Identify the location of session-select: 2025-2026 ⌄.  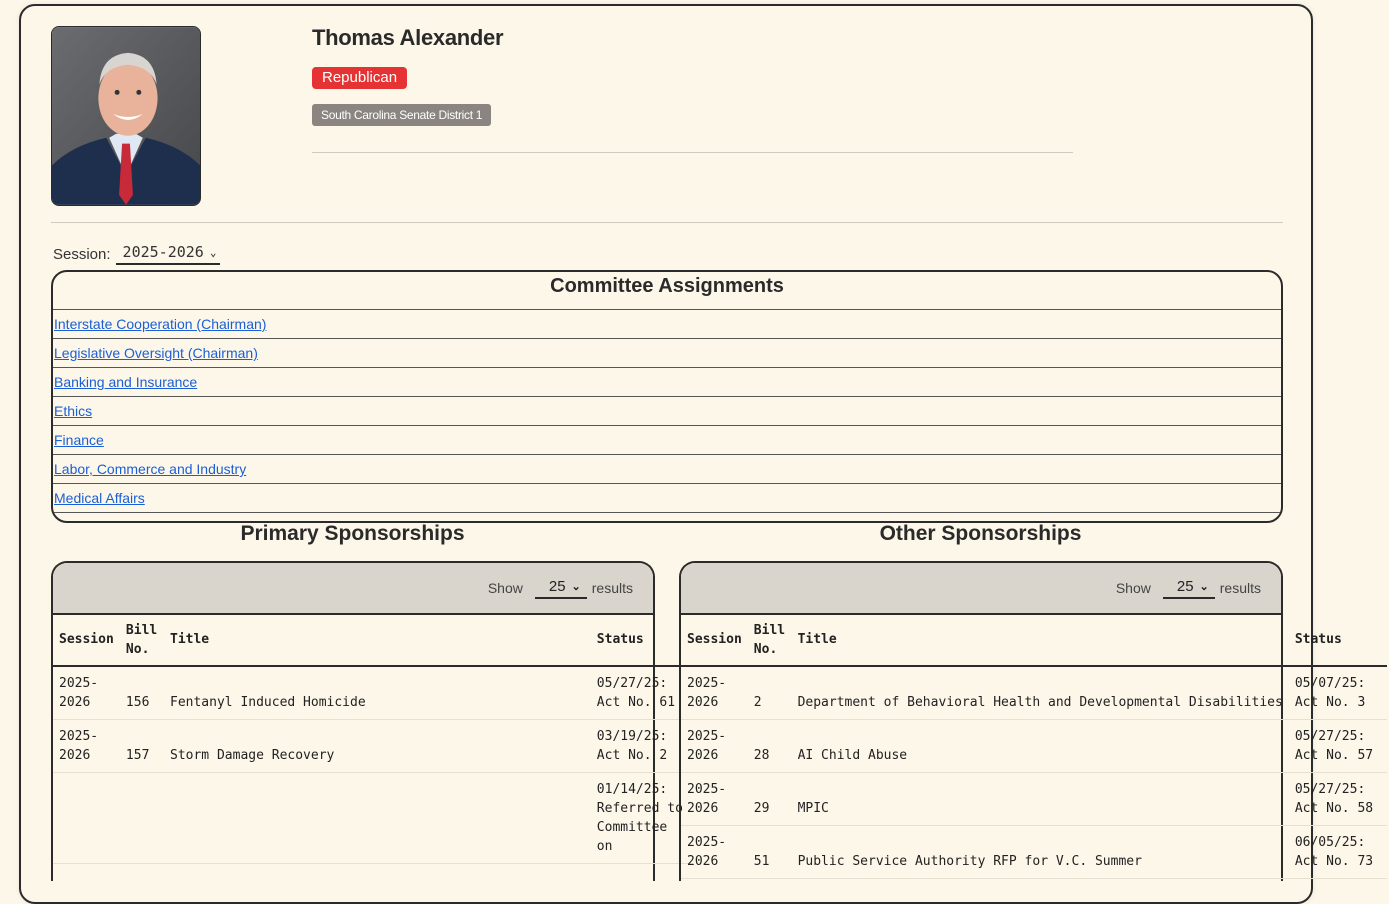
(168, 254).